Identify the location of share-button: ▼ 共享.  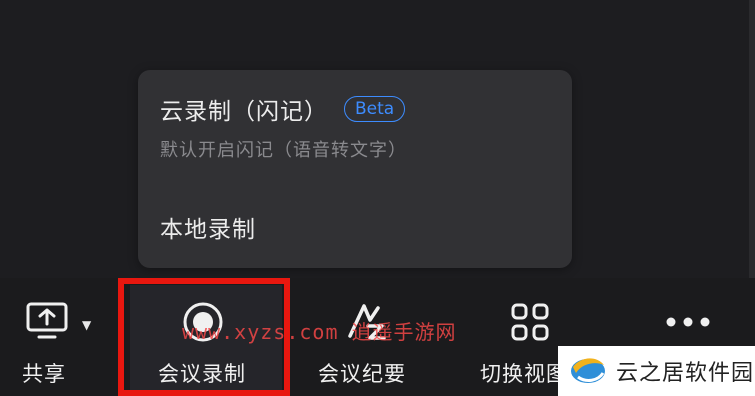
(55, 337).